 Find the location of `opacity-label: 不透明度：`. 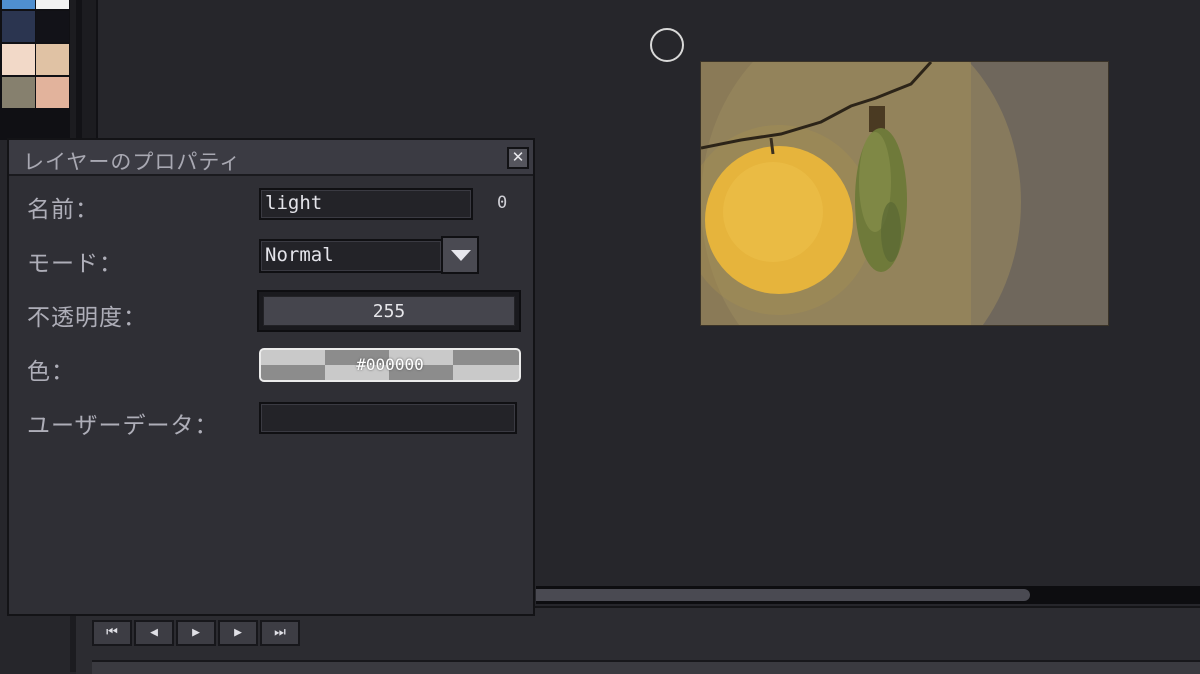

opacity-label: 不透明度： is located at coordinates (87, 318).